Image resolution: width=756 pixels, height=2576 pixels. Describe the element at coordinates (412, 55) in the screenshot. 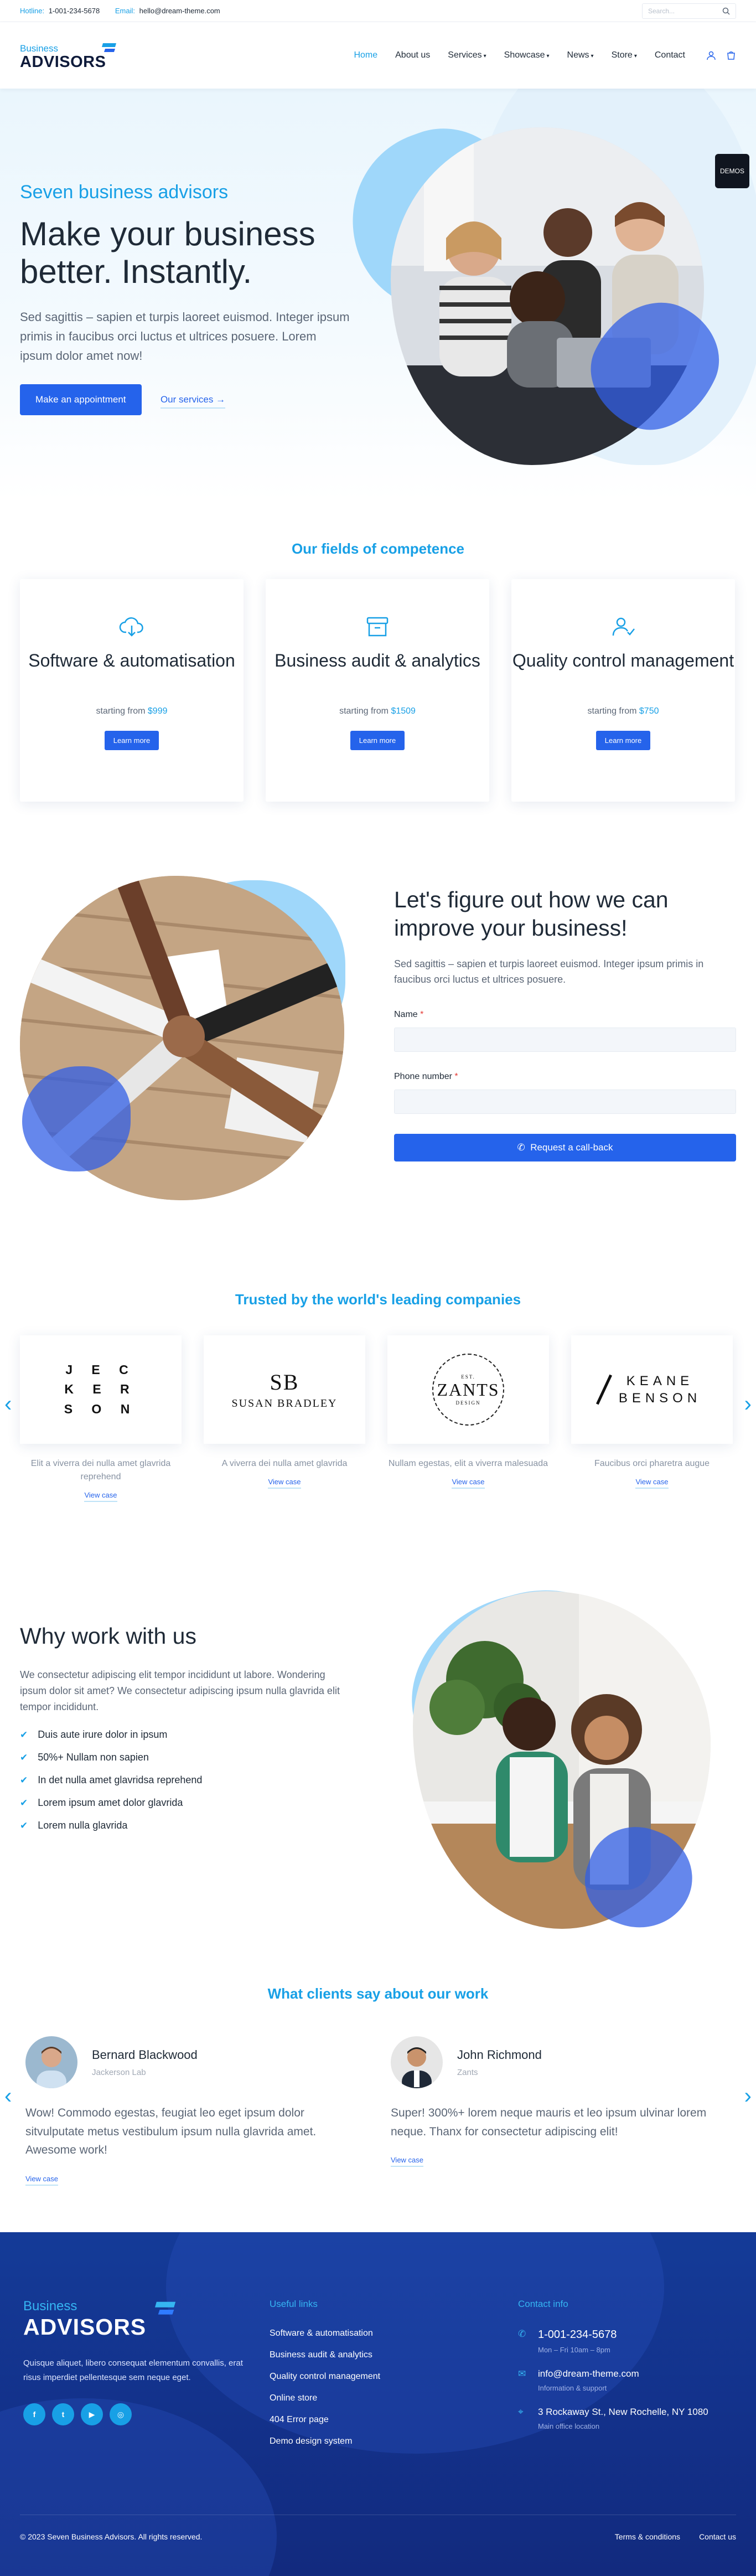

I see `nav-about: About us` at that location.